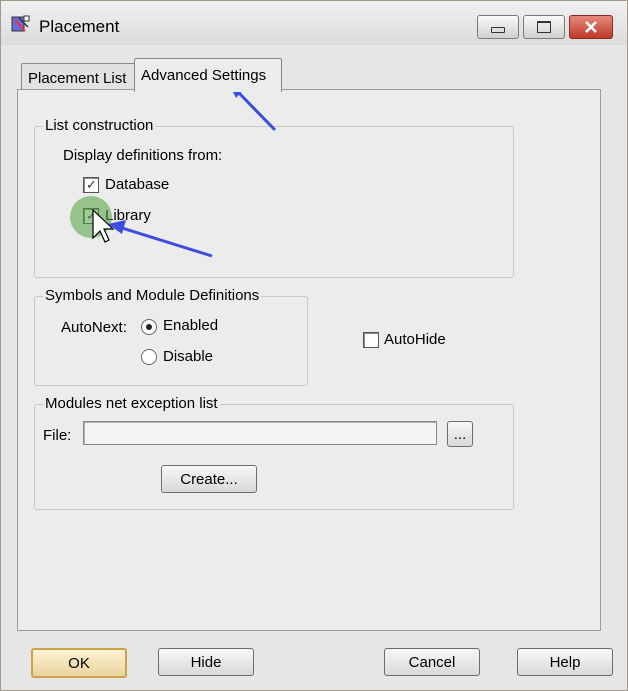  Describe the element at coordinates (204, 75) in the screenshot. I see `tab-label: Advanced Settings` at that location.